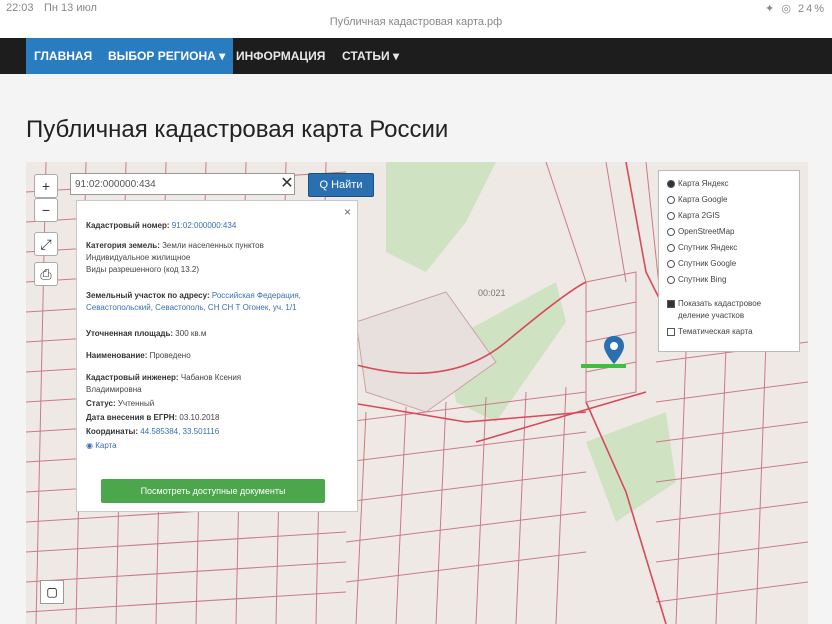 This screenshot has height=624, width=832. Describe the element at coordinates (101, 445) in the screenshot. I see `map-link: ◉ Карта` at that location.